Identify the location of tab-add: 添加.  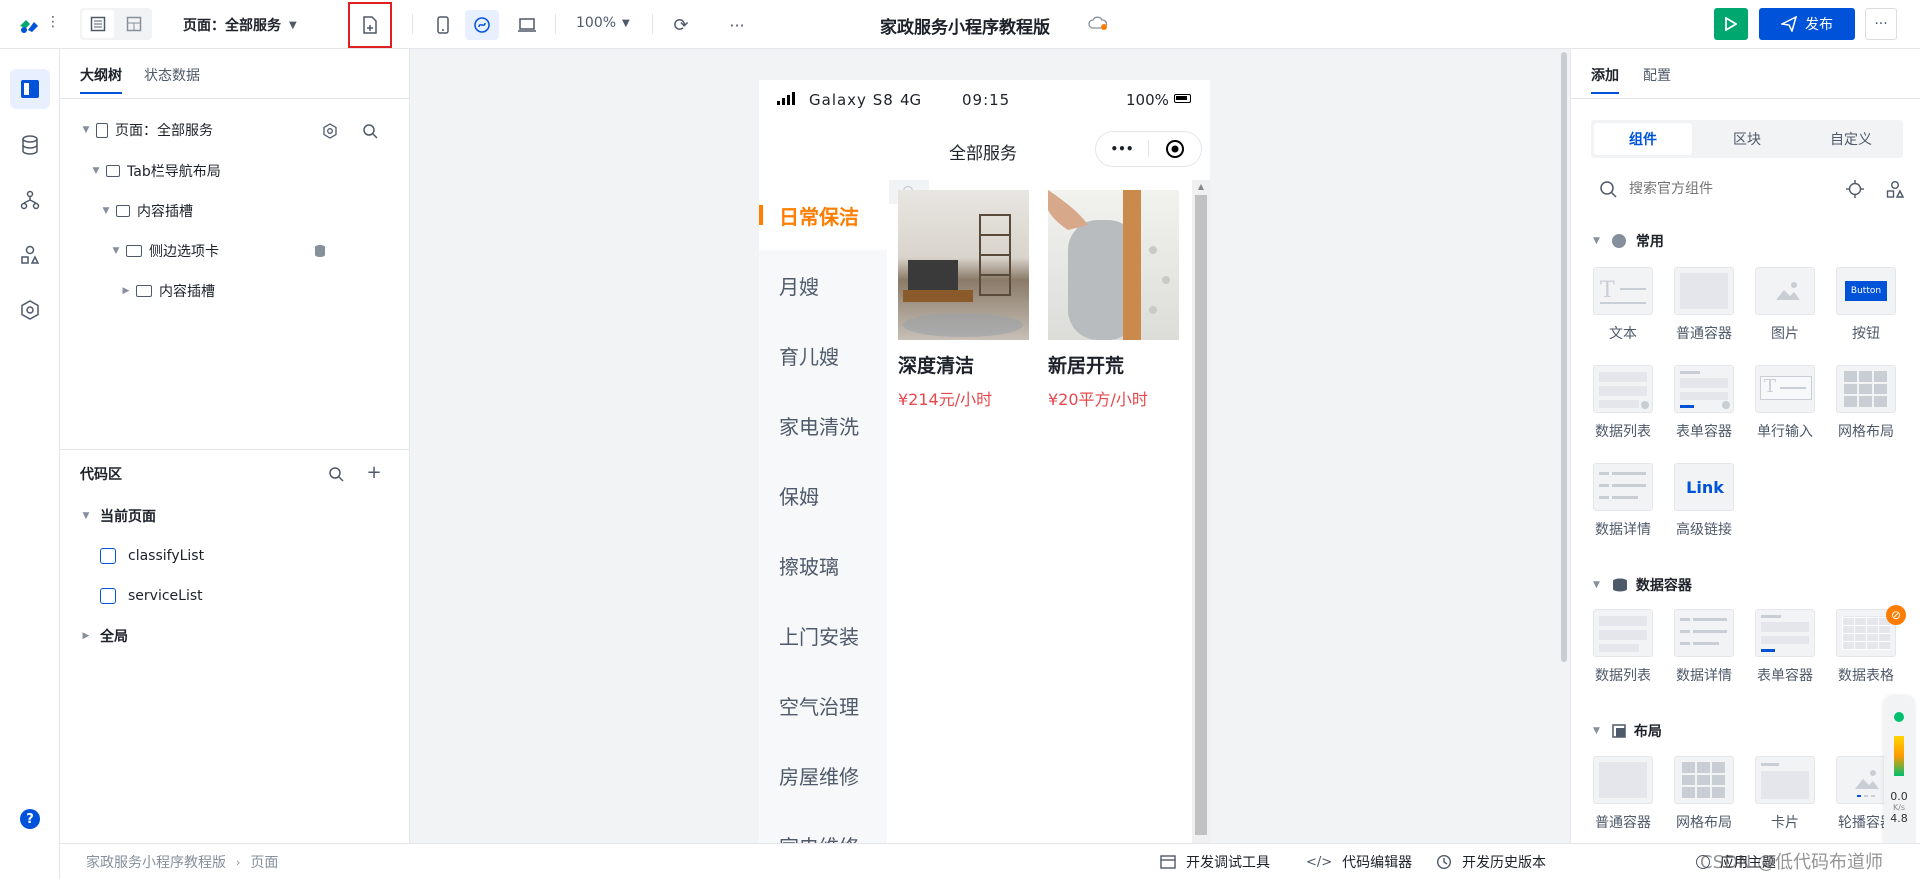
(1605, 79).